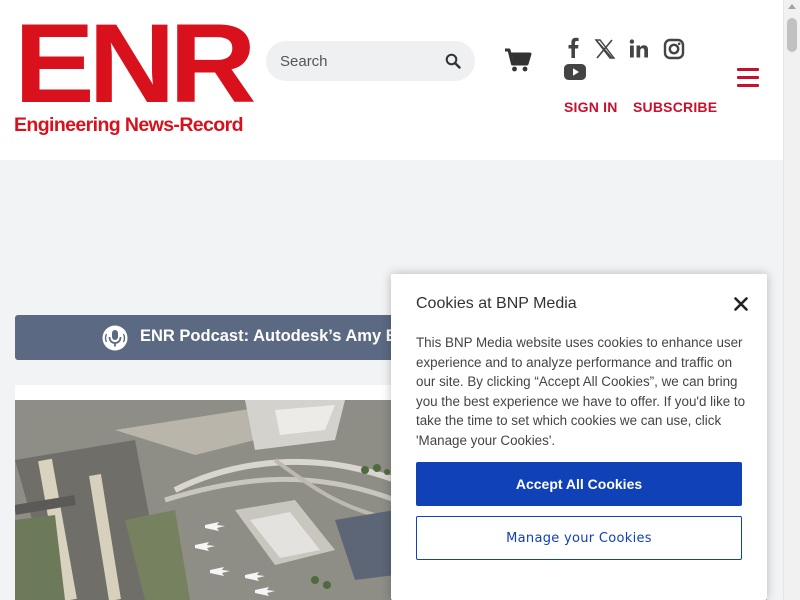  Describe the element at coordinates (605, 49) in the screenshot. I see `x-twitter-icon` at that location.